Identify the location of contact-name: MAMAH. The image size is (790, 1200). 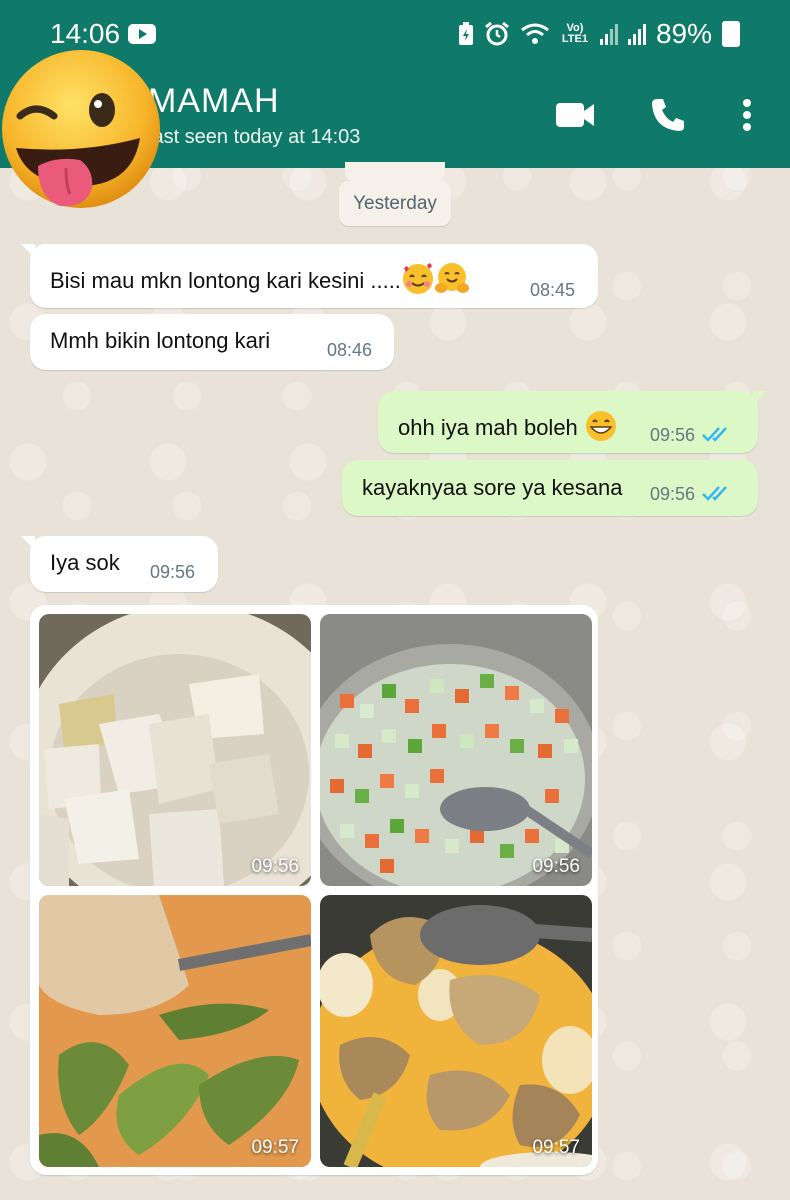
(214, 101).